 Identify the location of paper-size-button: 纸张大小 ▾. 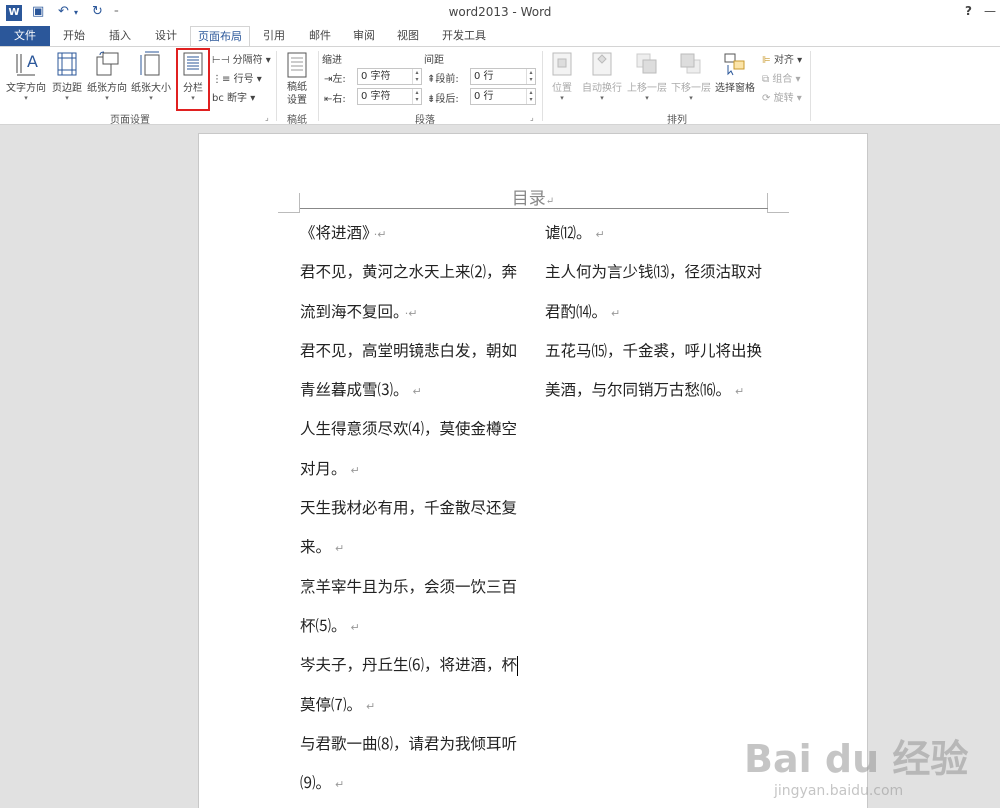
(151, 76).